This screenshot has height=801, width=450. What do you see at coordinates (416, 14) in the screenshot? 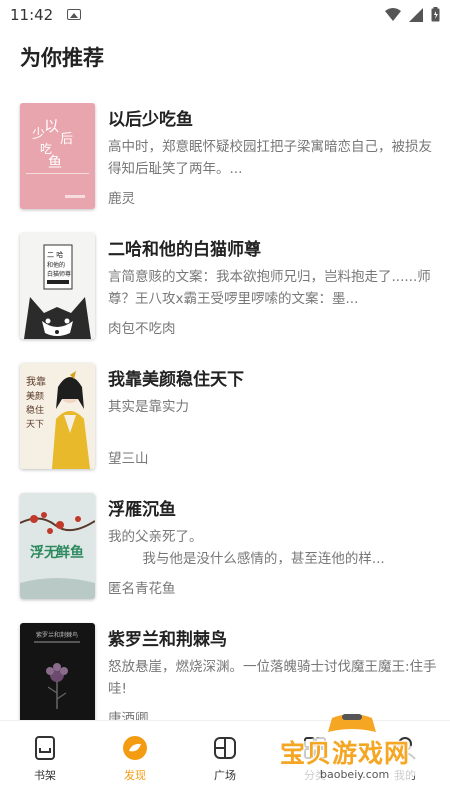
I see `signal-icon` at bounding box center [416, 14].